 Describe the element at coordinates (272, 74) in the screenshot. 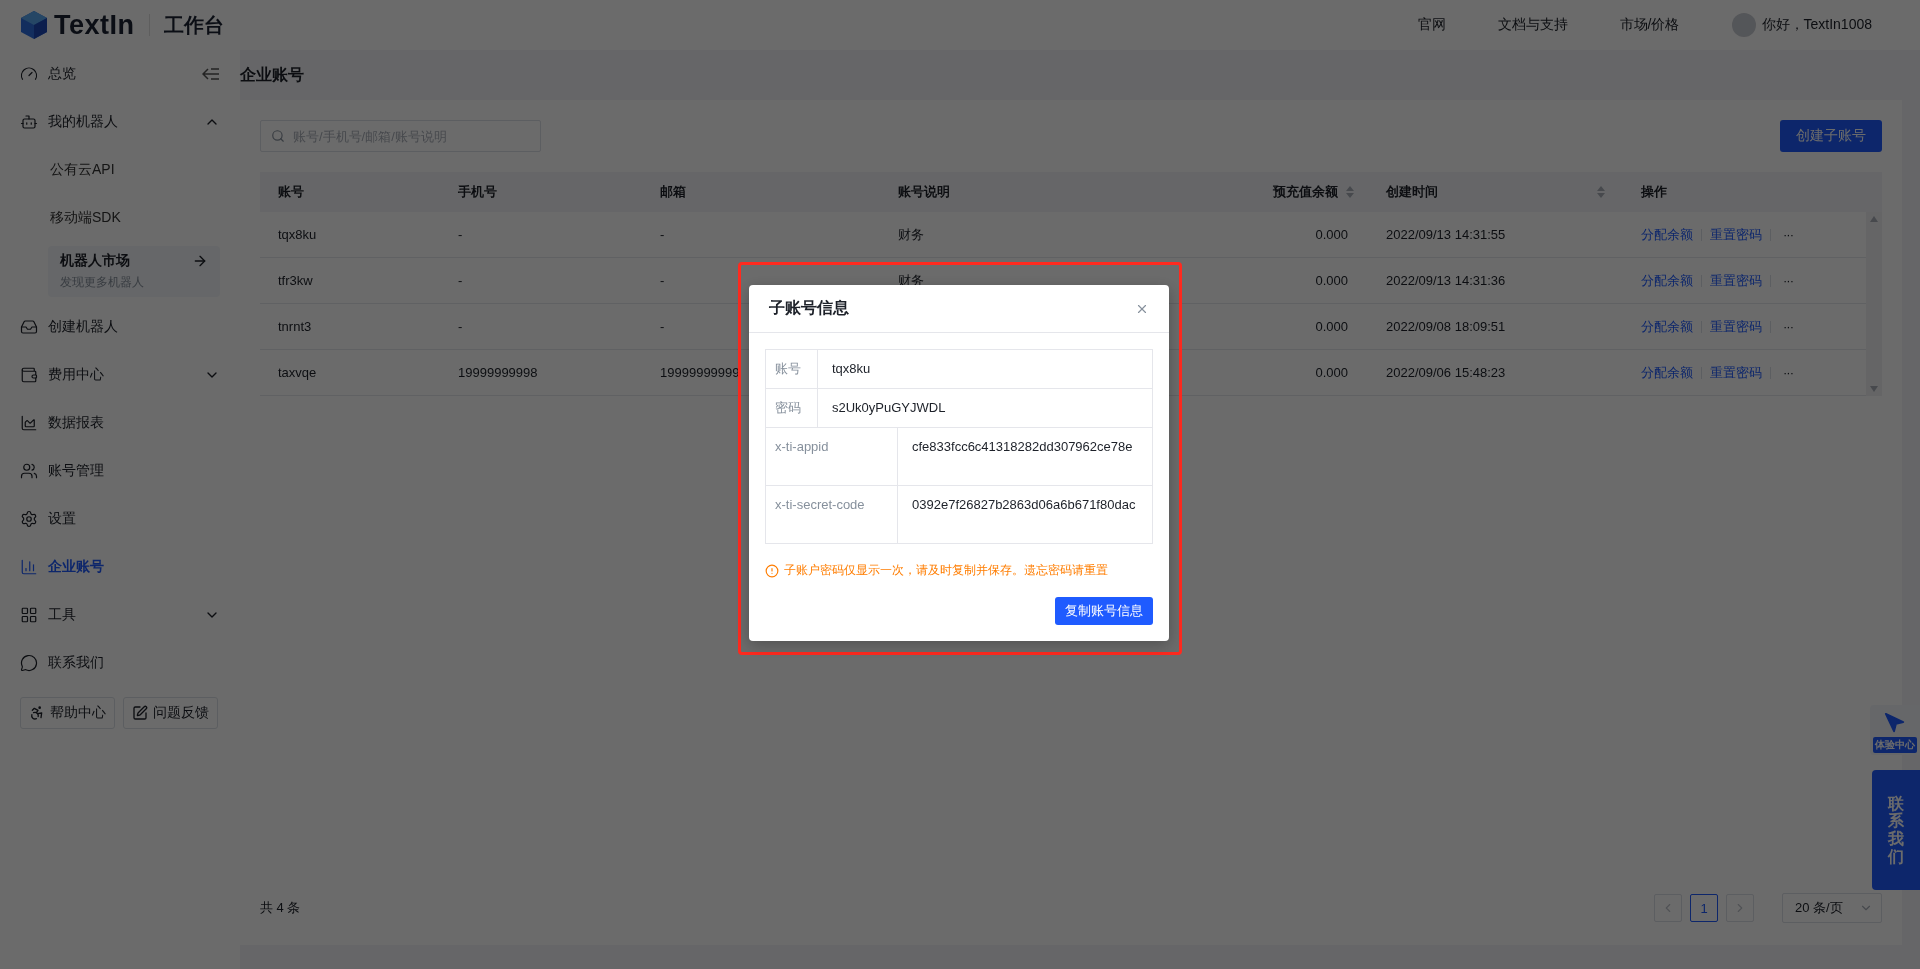

I see `page-title: 企业账号` at that location.